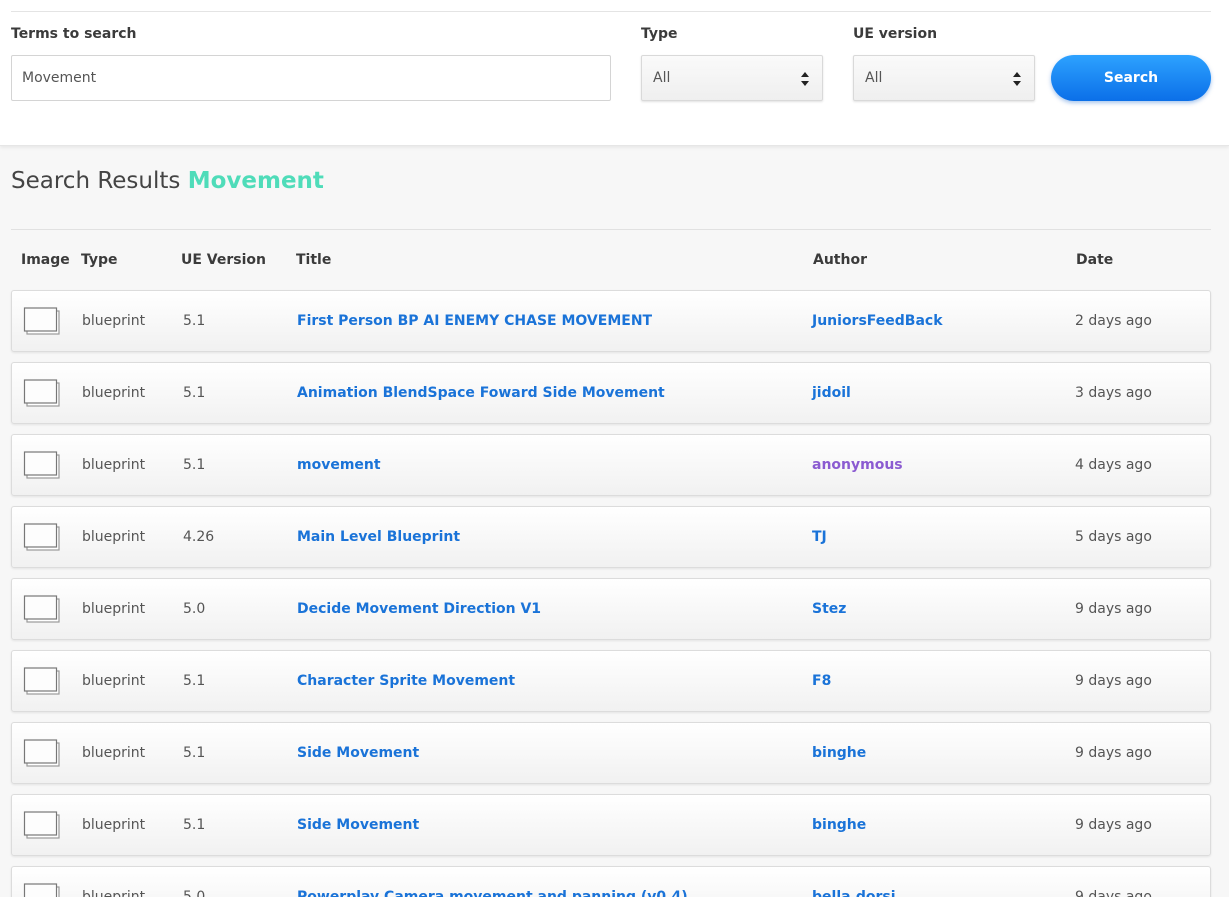  What do you see at coordinates (255, 181) in the screenshot?
I see `results-search-term: Movement` at bounding box center [255, 181].